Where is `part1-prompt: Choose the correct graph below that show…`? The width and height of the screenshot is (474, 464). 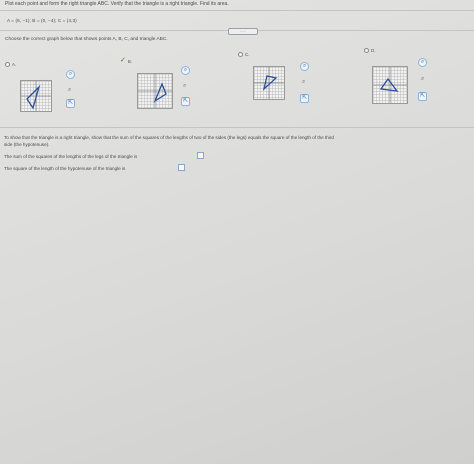
part1-prompt: Choose the correct graph below that show… is located at coordinates (86, 39).